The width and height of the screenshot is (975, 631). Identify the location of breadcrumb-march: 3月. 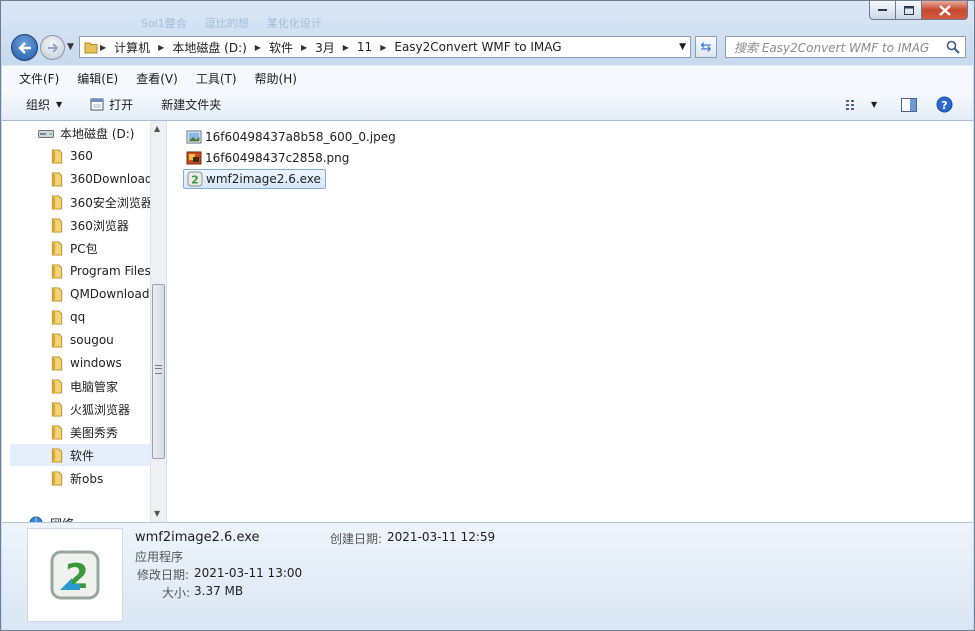
(325, 47).